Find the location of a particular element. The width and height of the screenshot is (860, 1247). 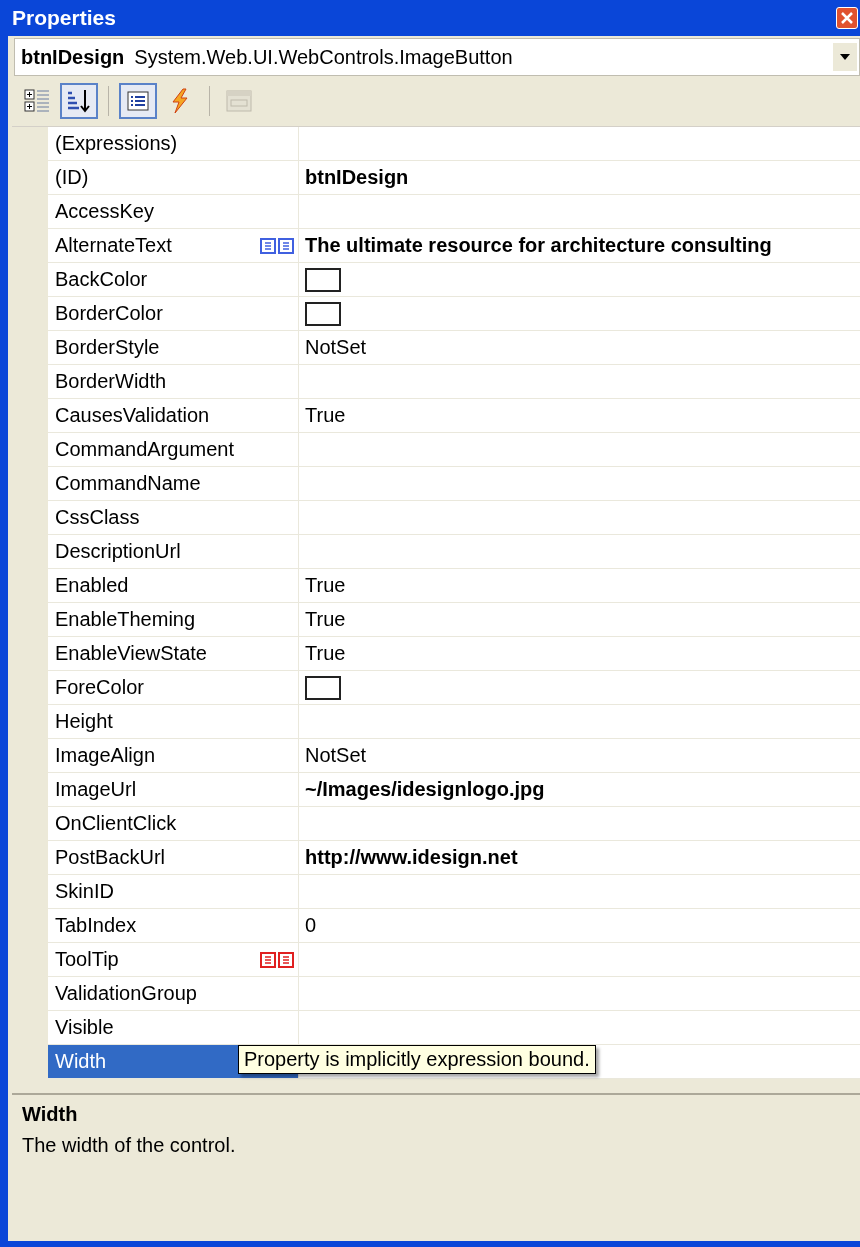

alphabetical-button is located at coordinates (79, 101).